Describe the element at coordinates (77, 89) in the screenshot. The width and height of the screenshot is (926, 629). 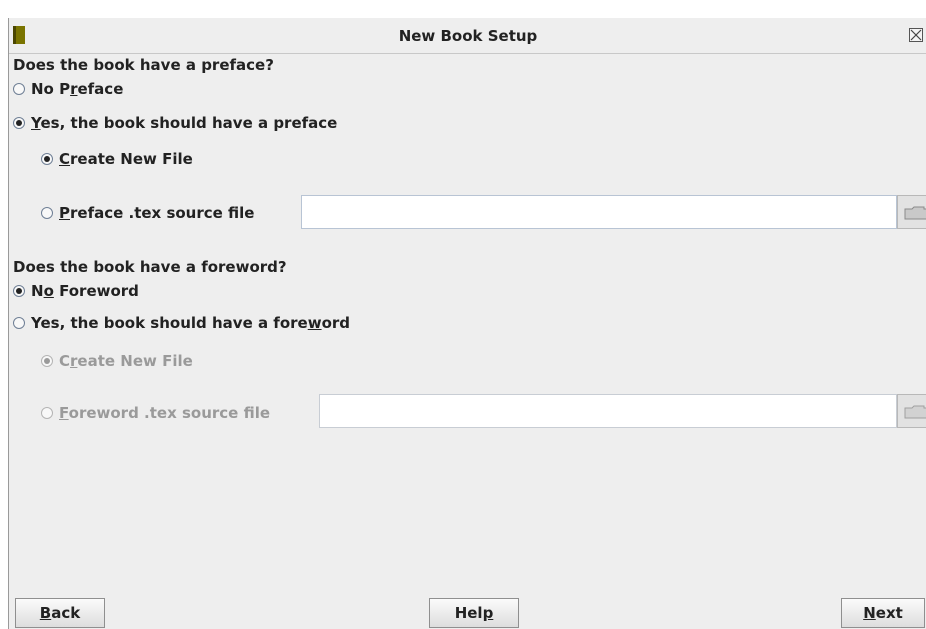
I see `radio-label: No Preface` at that location.